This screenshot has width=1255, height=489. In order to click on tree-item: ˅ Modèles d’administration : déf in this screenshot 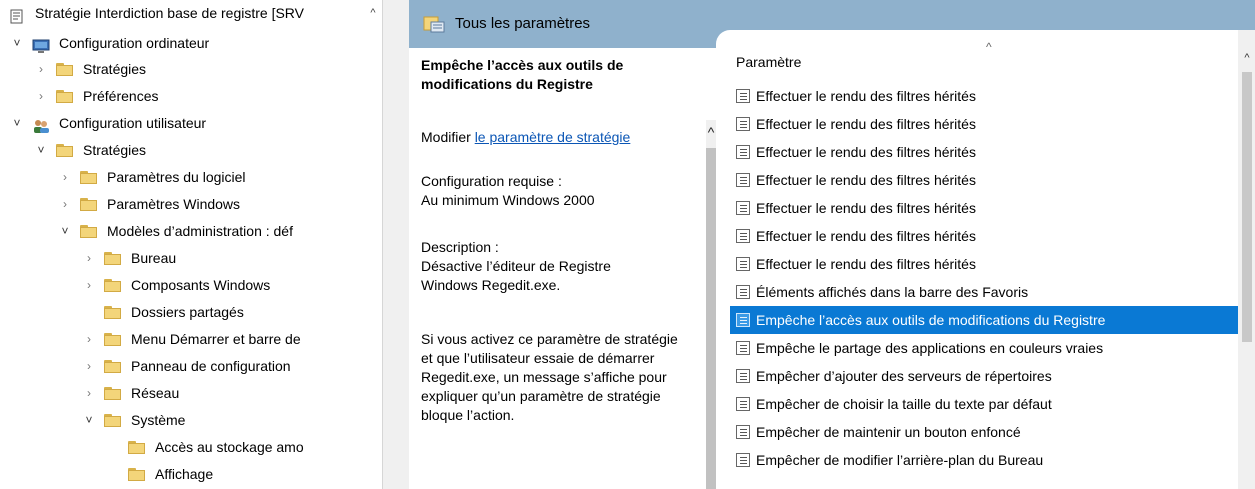, I will do `click(191, 231)`.